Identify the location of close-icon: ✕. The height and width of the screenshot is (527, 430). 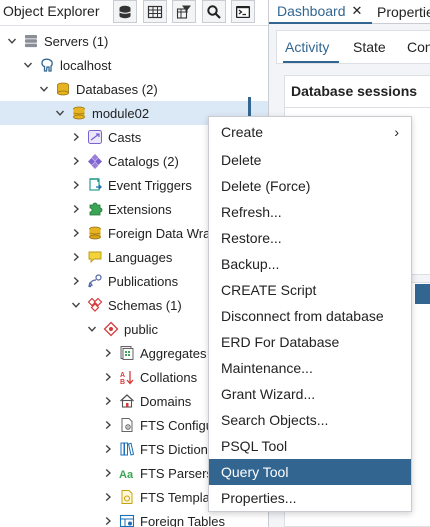
(357, 11).